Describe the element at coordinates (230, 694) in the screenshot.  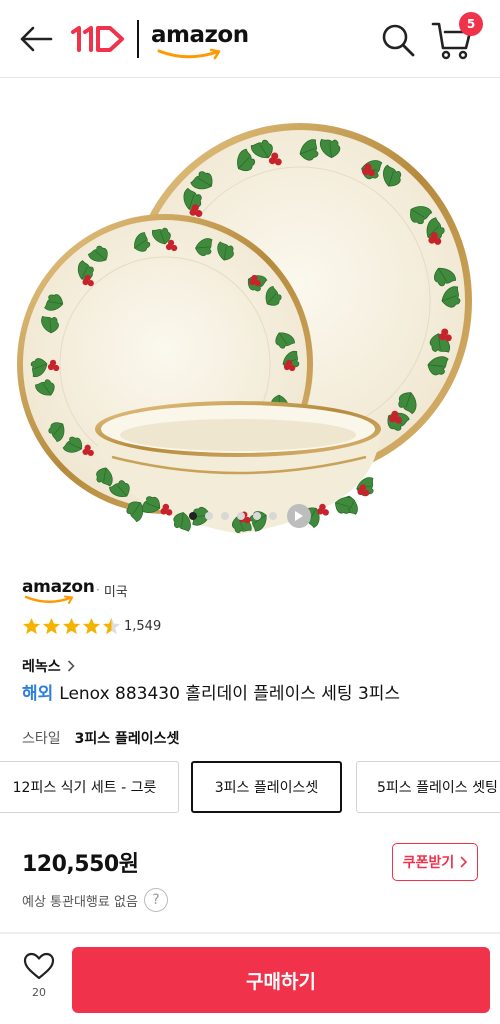
I see `product-title-text: Lenox 883430 홀리데이 플레이스 세팅 3피스` at that location.